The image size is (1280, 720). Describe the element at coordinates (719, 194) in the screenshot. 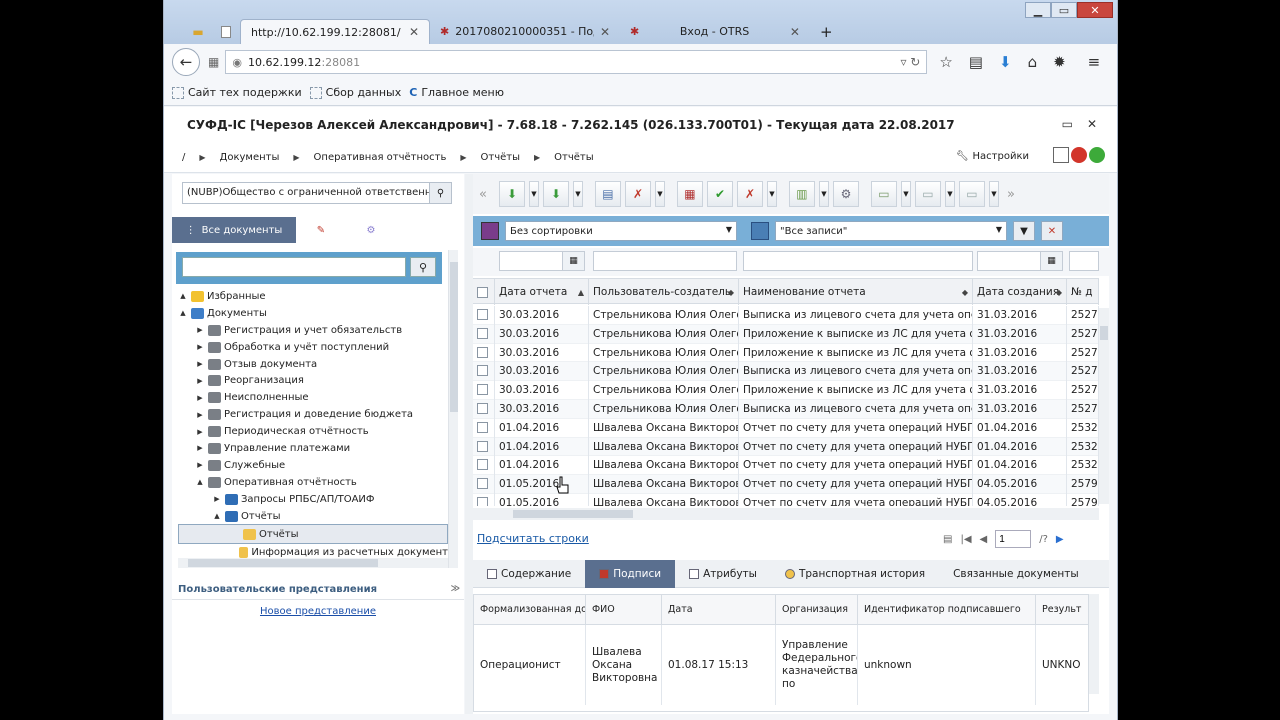

I see `verify-signature-button: ✔` at that location.